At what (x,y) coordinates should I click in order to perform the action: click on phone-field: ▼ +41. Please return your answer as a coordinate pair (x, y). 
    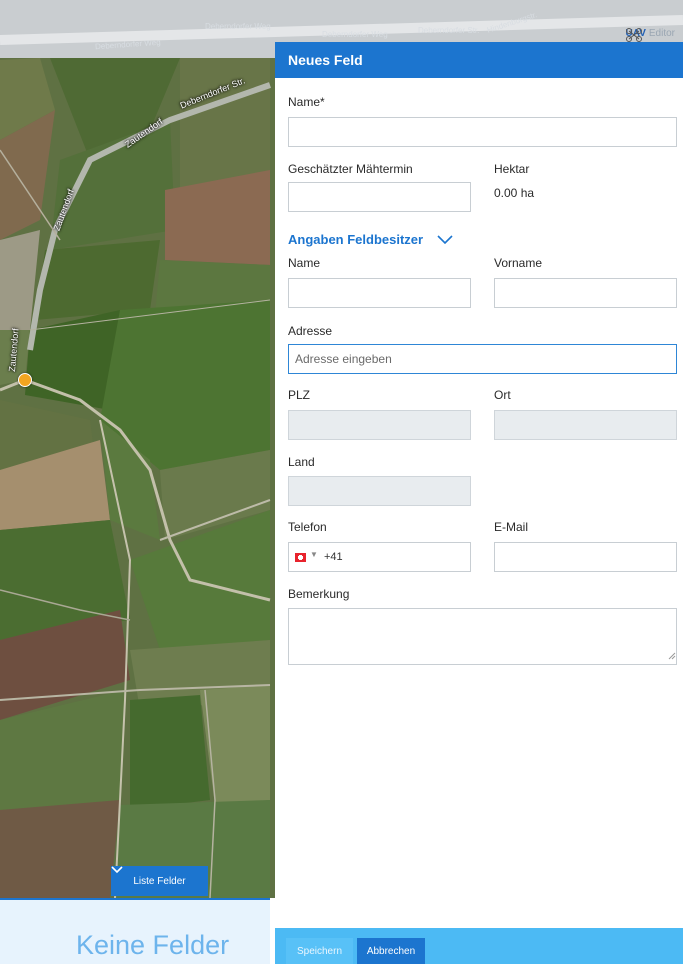
    Looking at the image, I should click on (379, 557).